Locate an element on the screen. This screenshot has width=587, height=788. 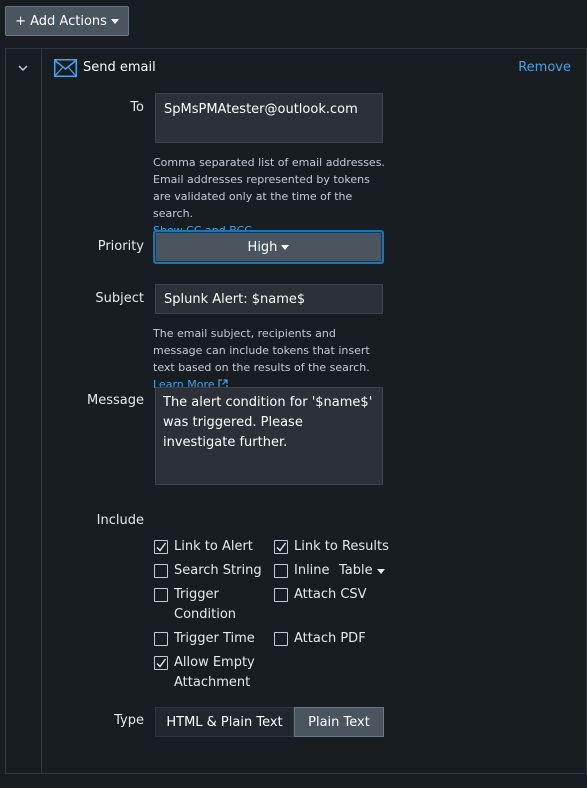
link-to-alert-label: Link to Alert is located at coordinates (213, 546).